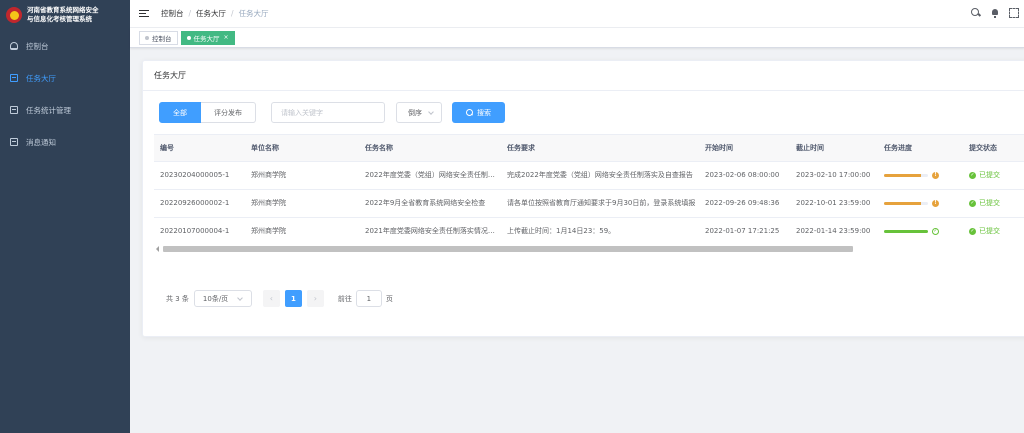 The image size is (1024, 433). Describe the element at coordinates (215, 298) in the screenshot. I see `page-size-value: 10条/页` at that location.